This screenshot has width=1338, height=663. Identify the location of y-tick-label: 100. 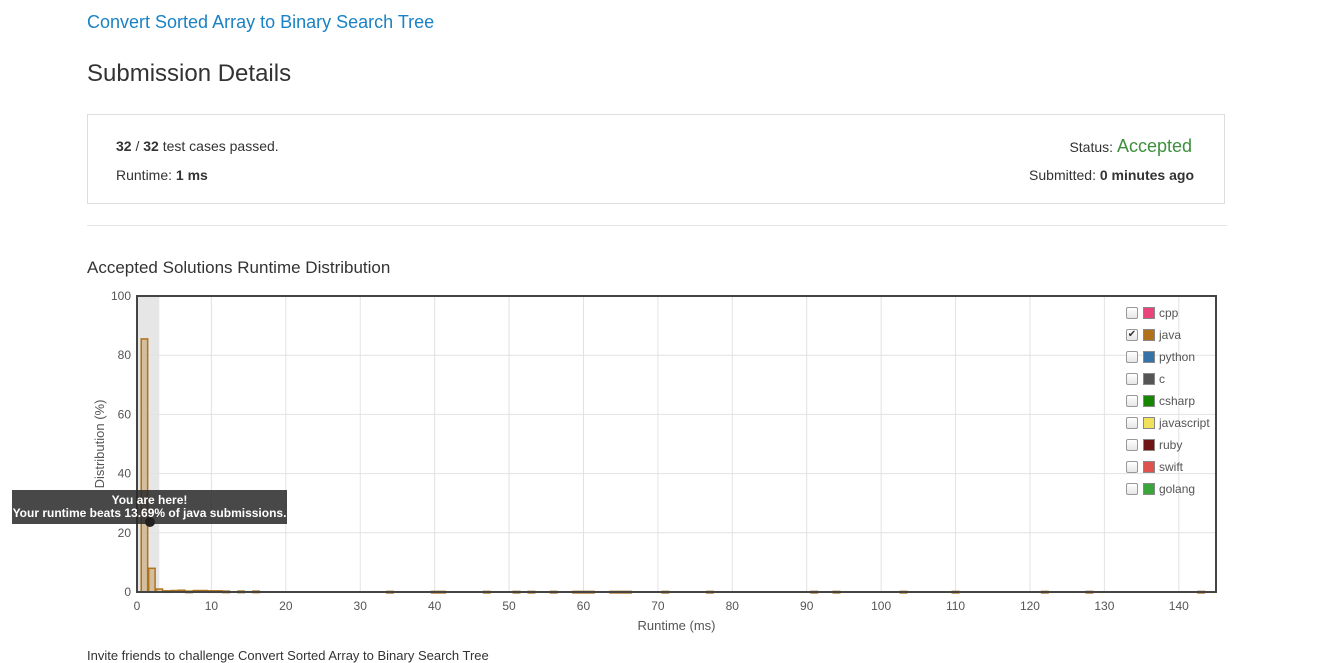
(121, 296).